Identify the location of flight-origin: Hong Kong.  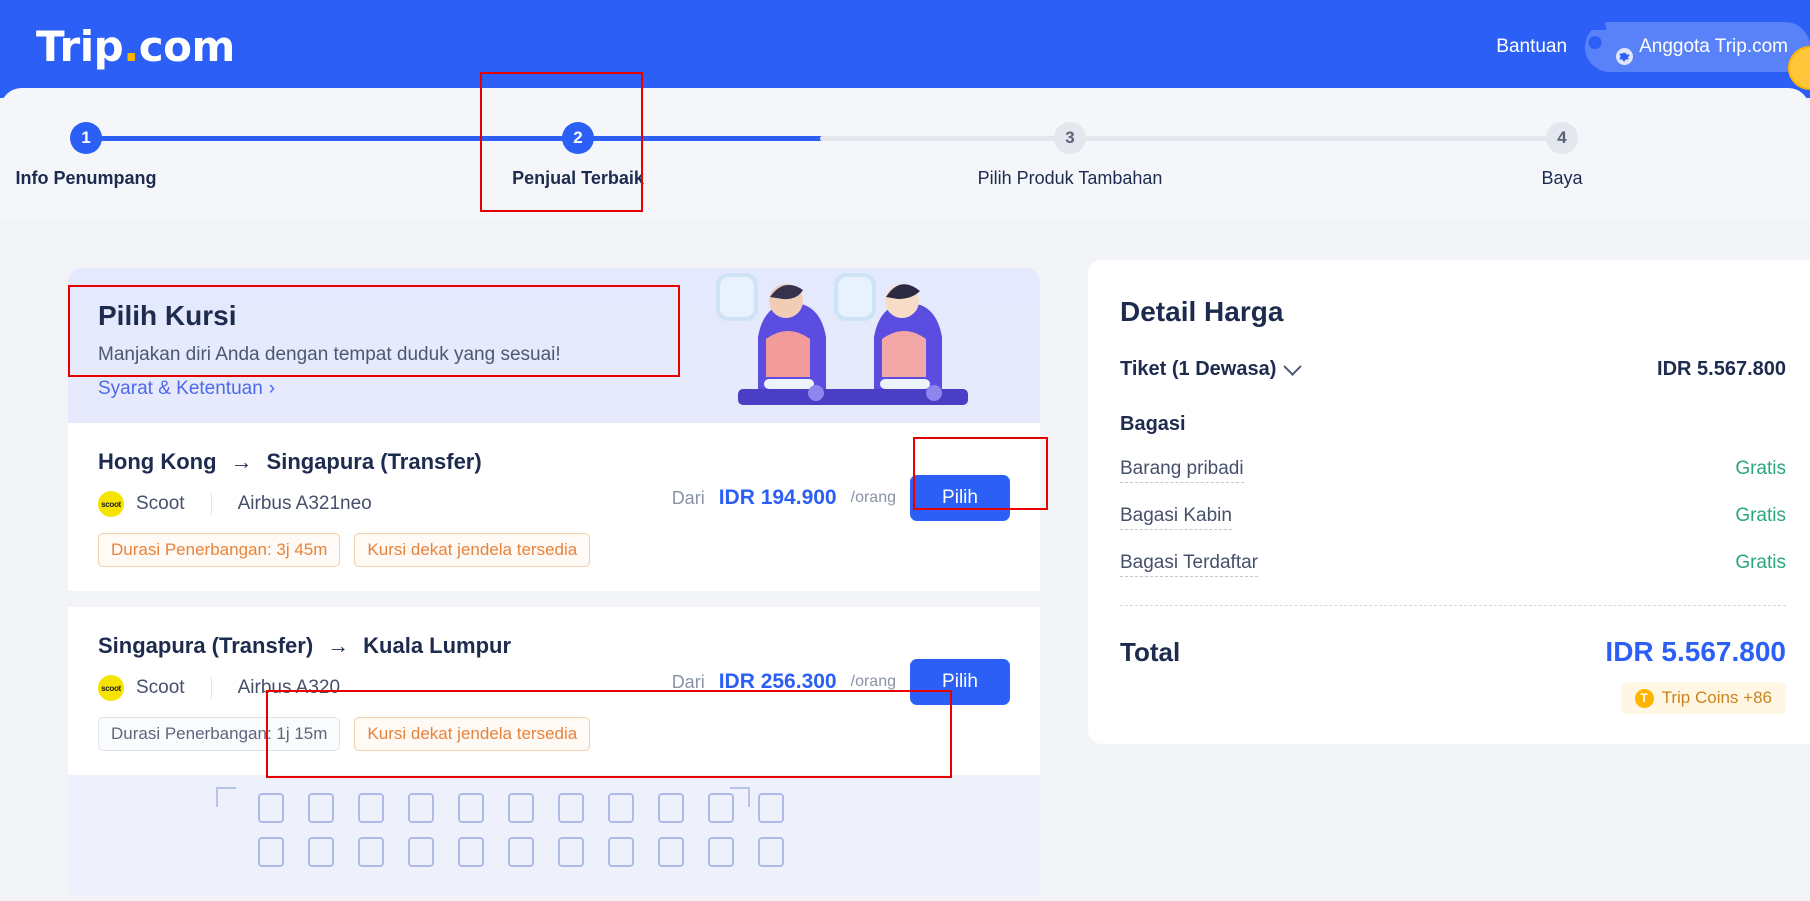
(157, 461).